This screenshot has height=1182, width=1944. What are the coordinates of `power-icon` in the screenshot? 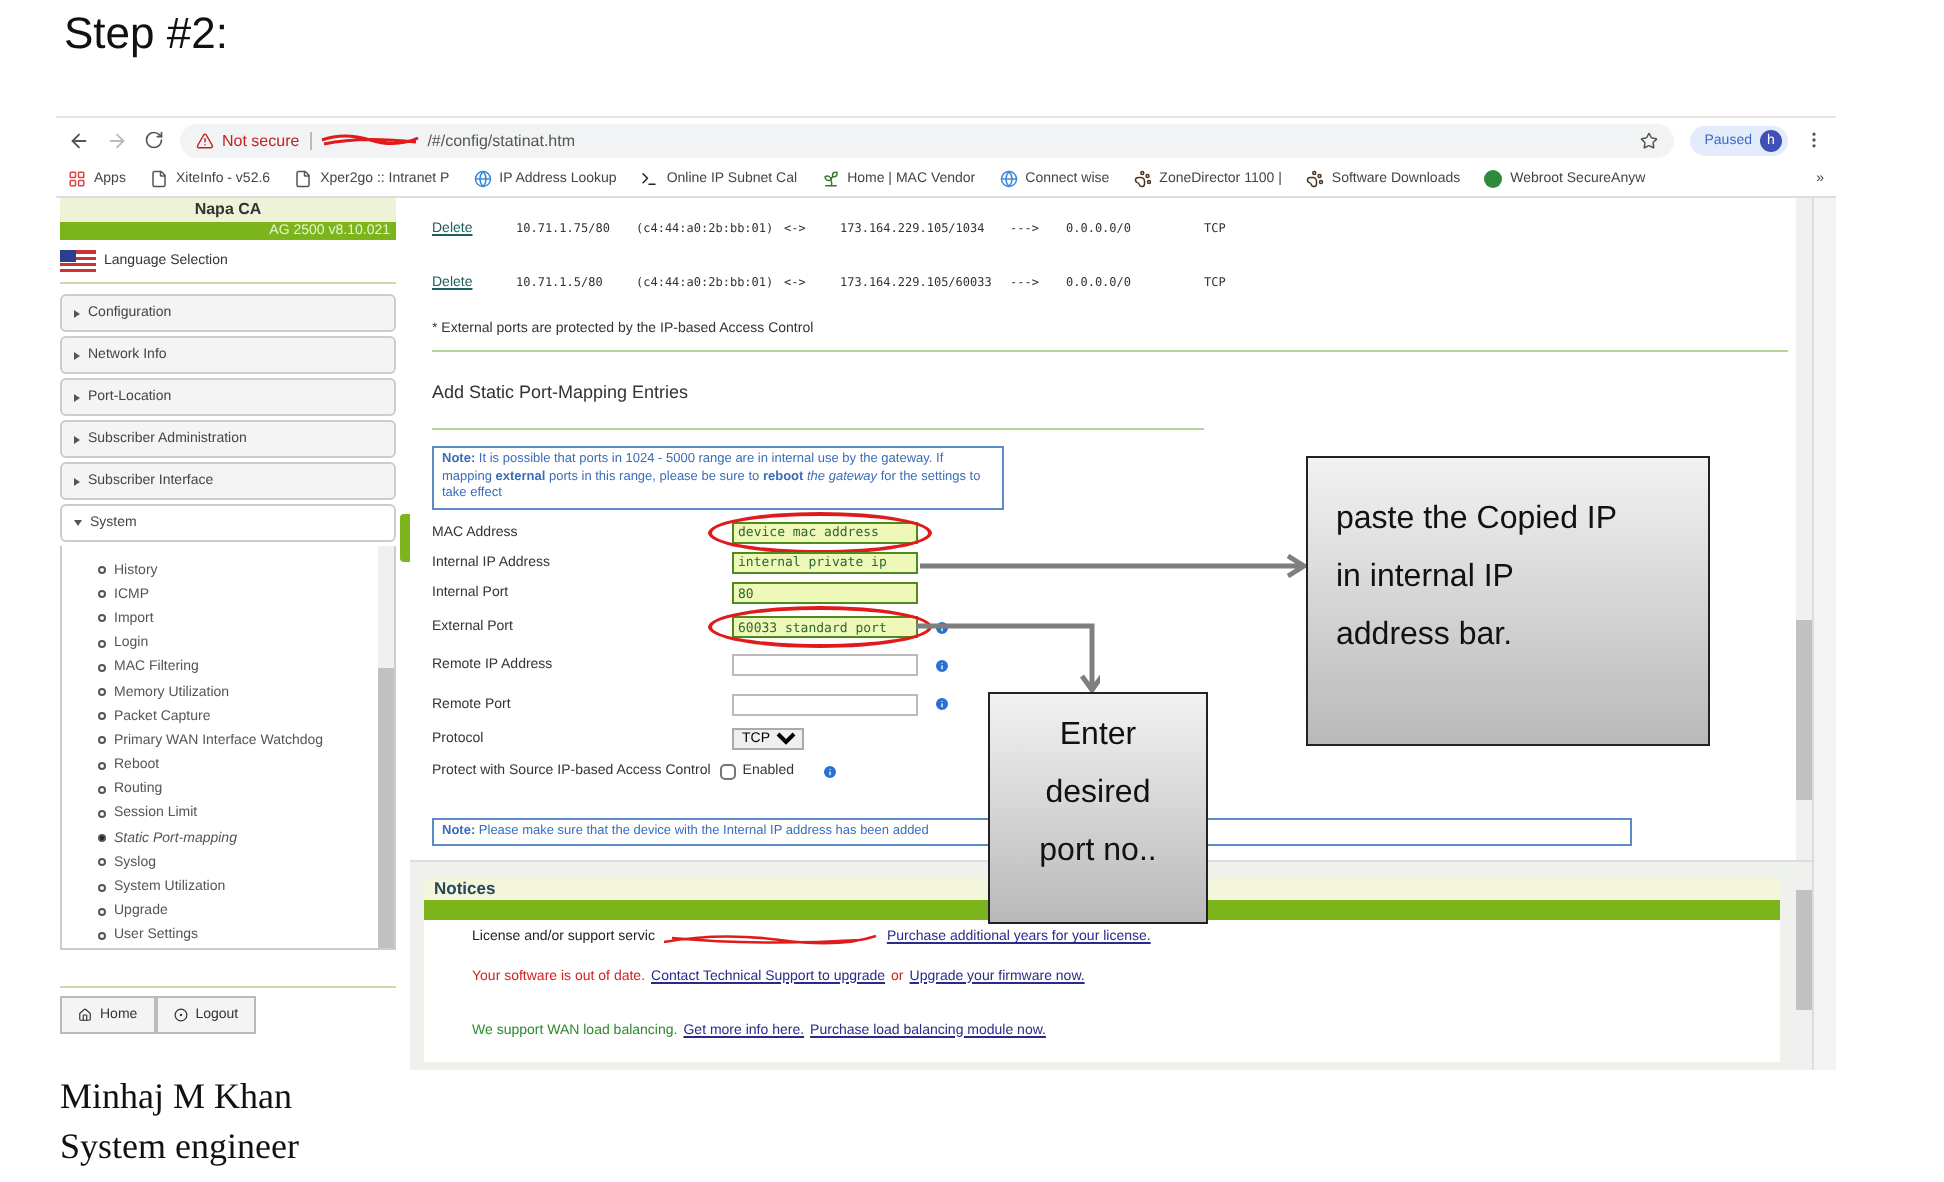 It's located at (180, 1015).